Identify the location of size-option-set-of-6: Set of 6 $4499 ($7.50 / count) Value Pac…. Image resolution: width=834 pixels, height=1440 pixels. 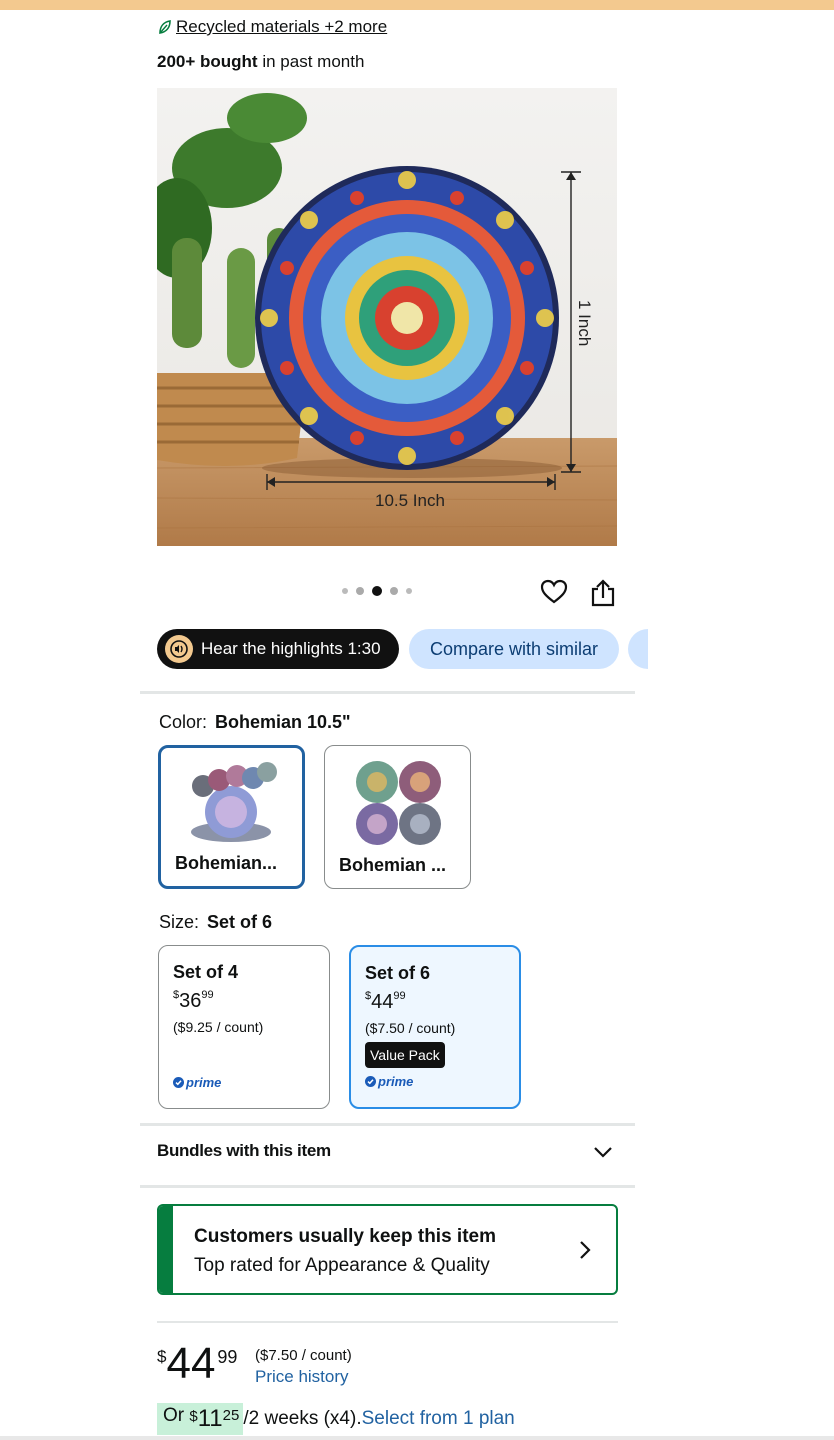
(435, 1027).